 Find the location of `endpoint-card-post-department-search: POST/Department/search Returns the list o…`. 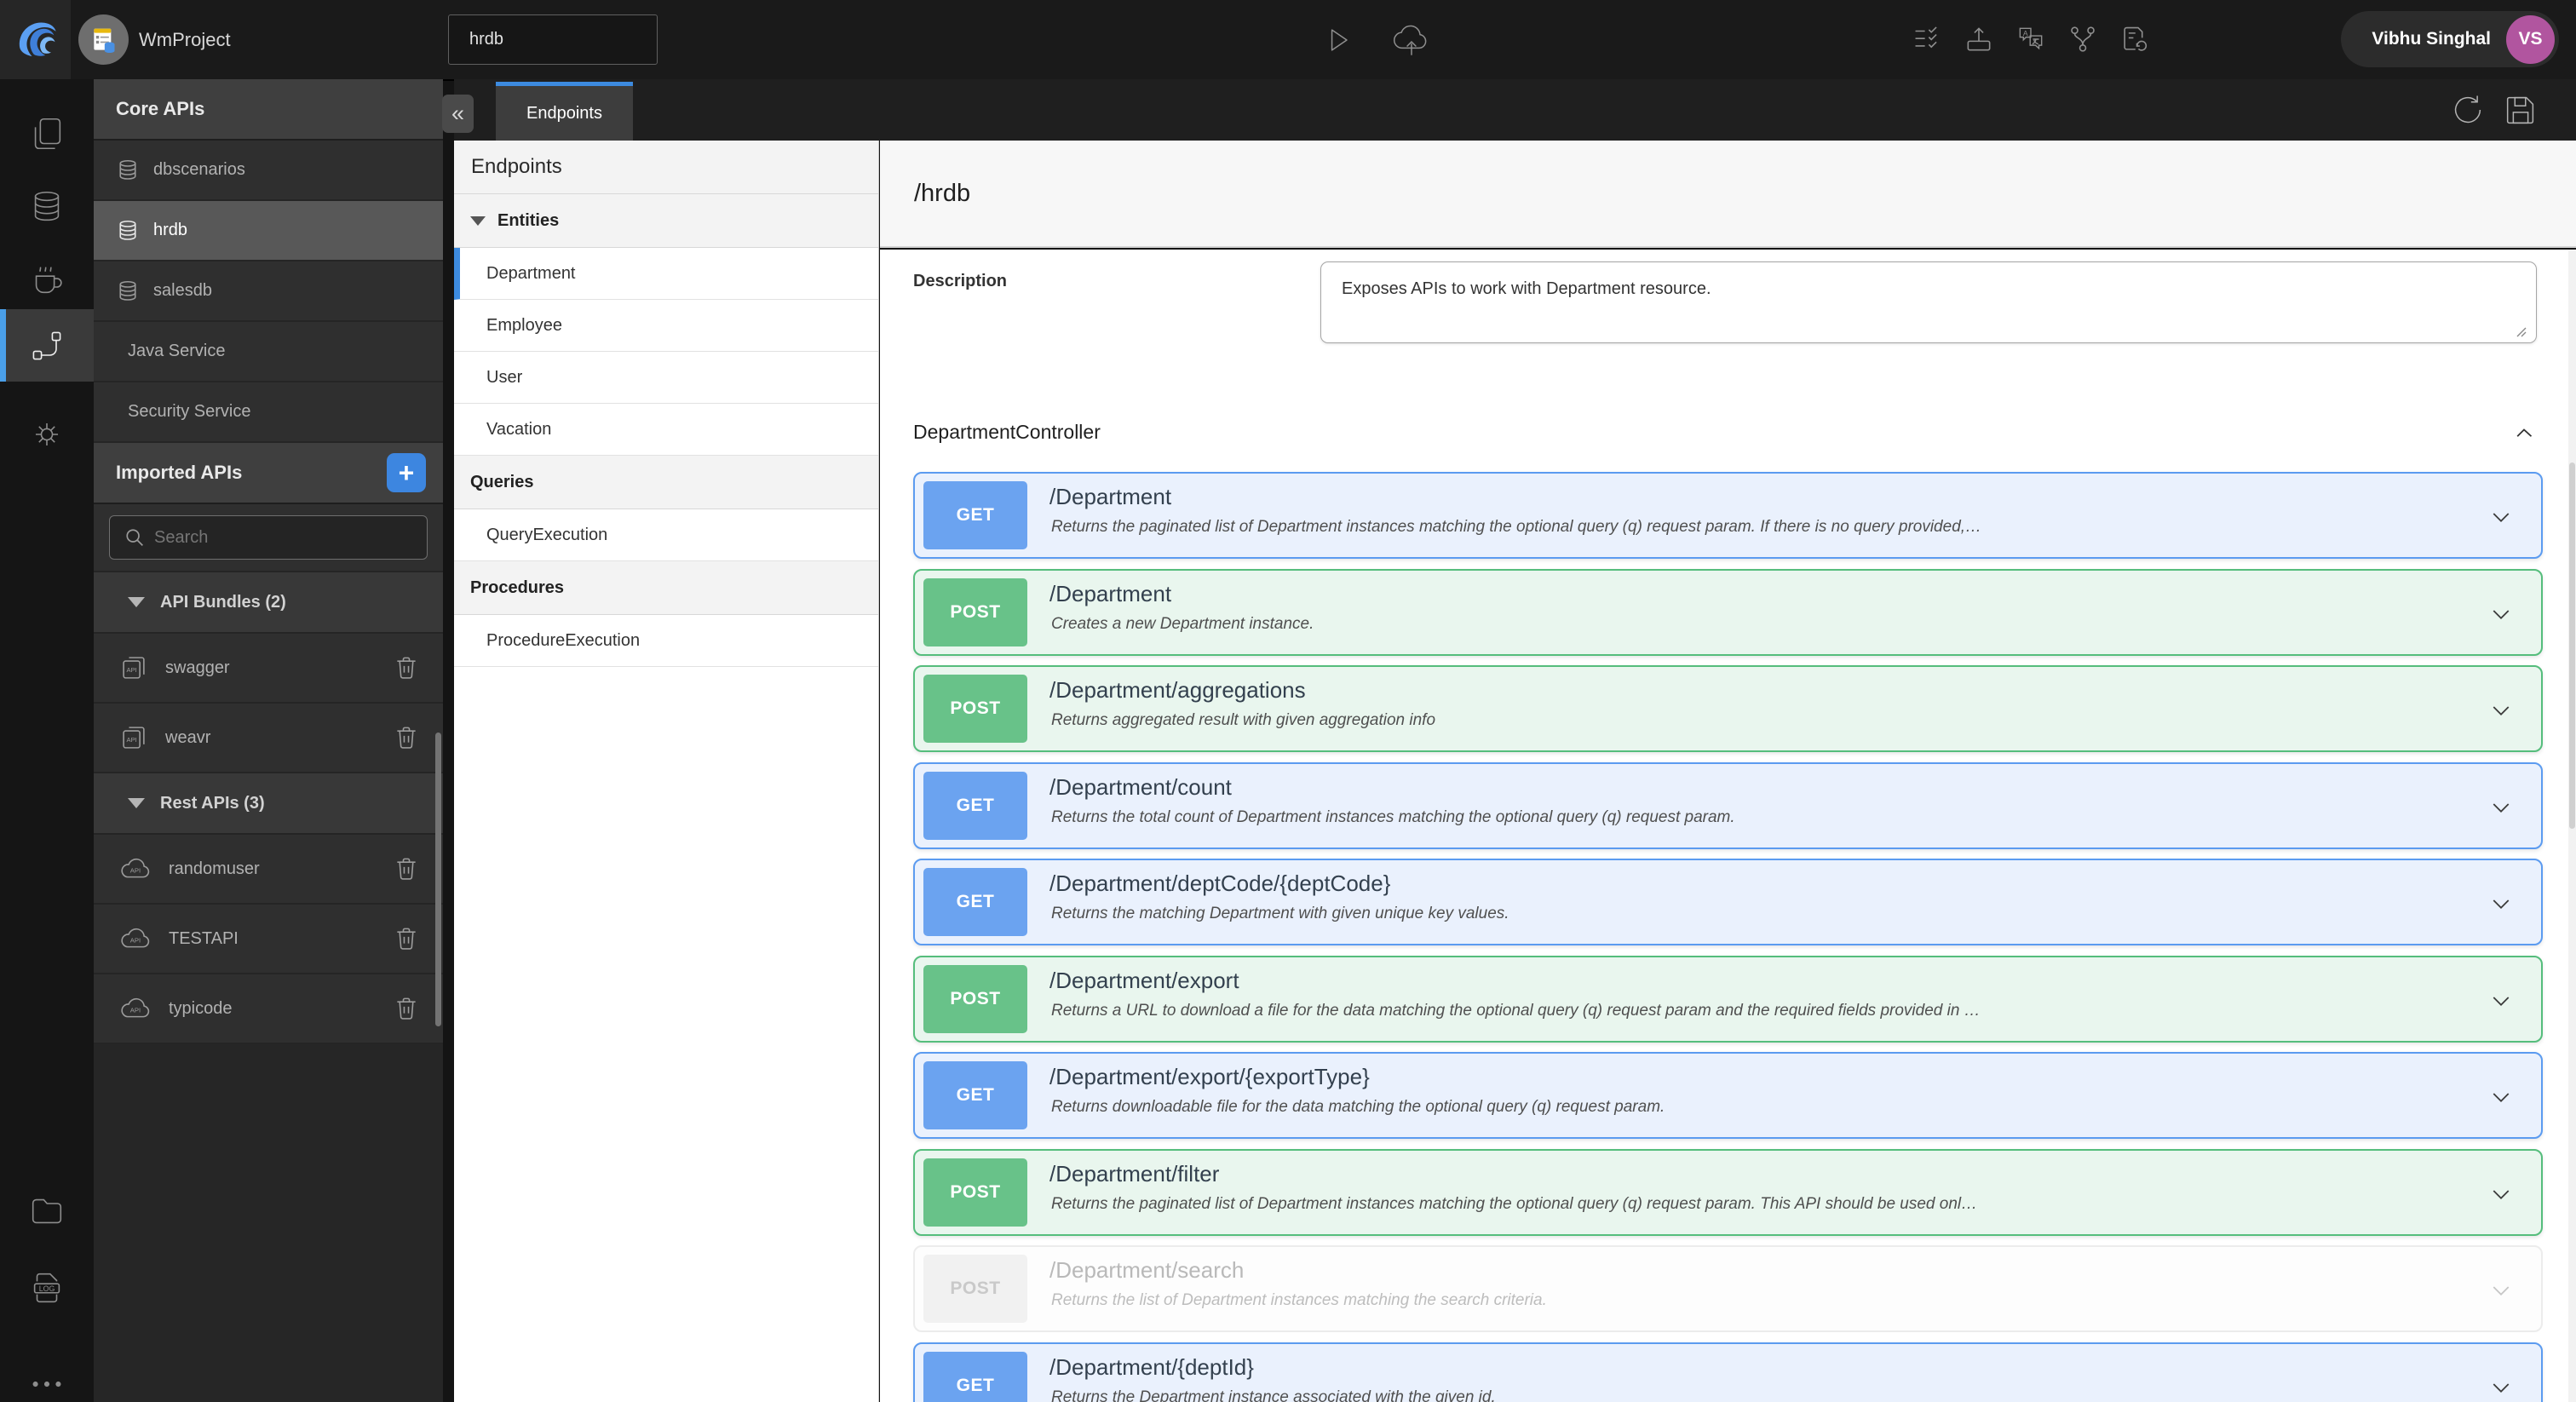

endpoint-card-post-department-search: POST/Department/search Returns the list o… is located at coordinates (1728, 1288).